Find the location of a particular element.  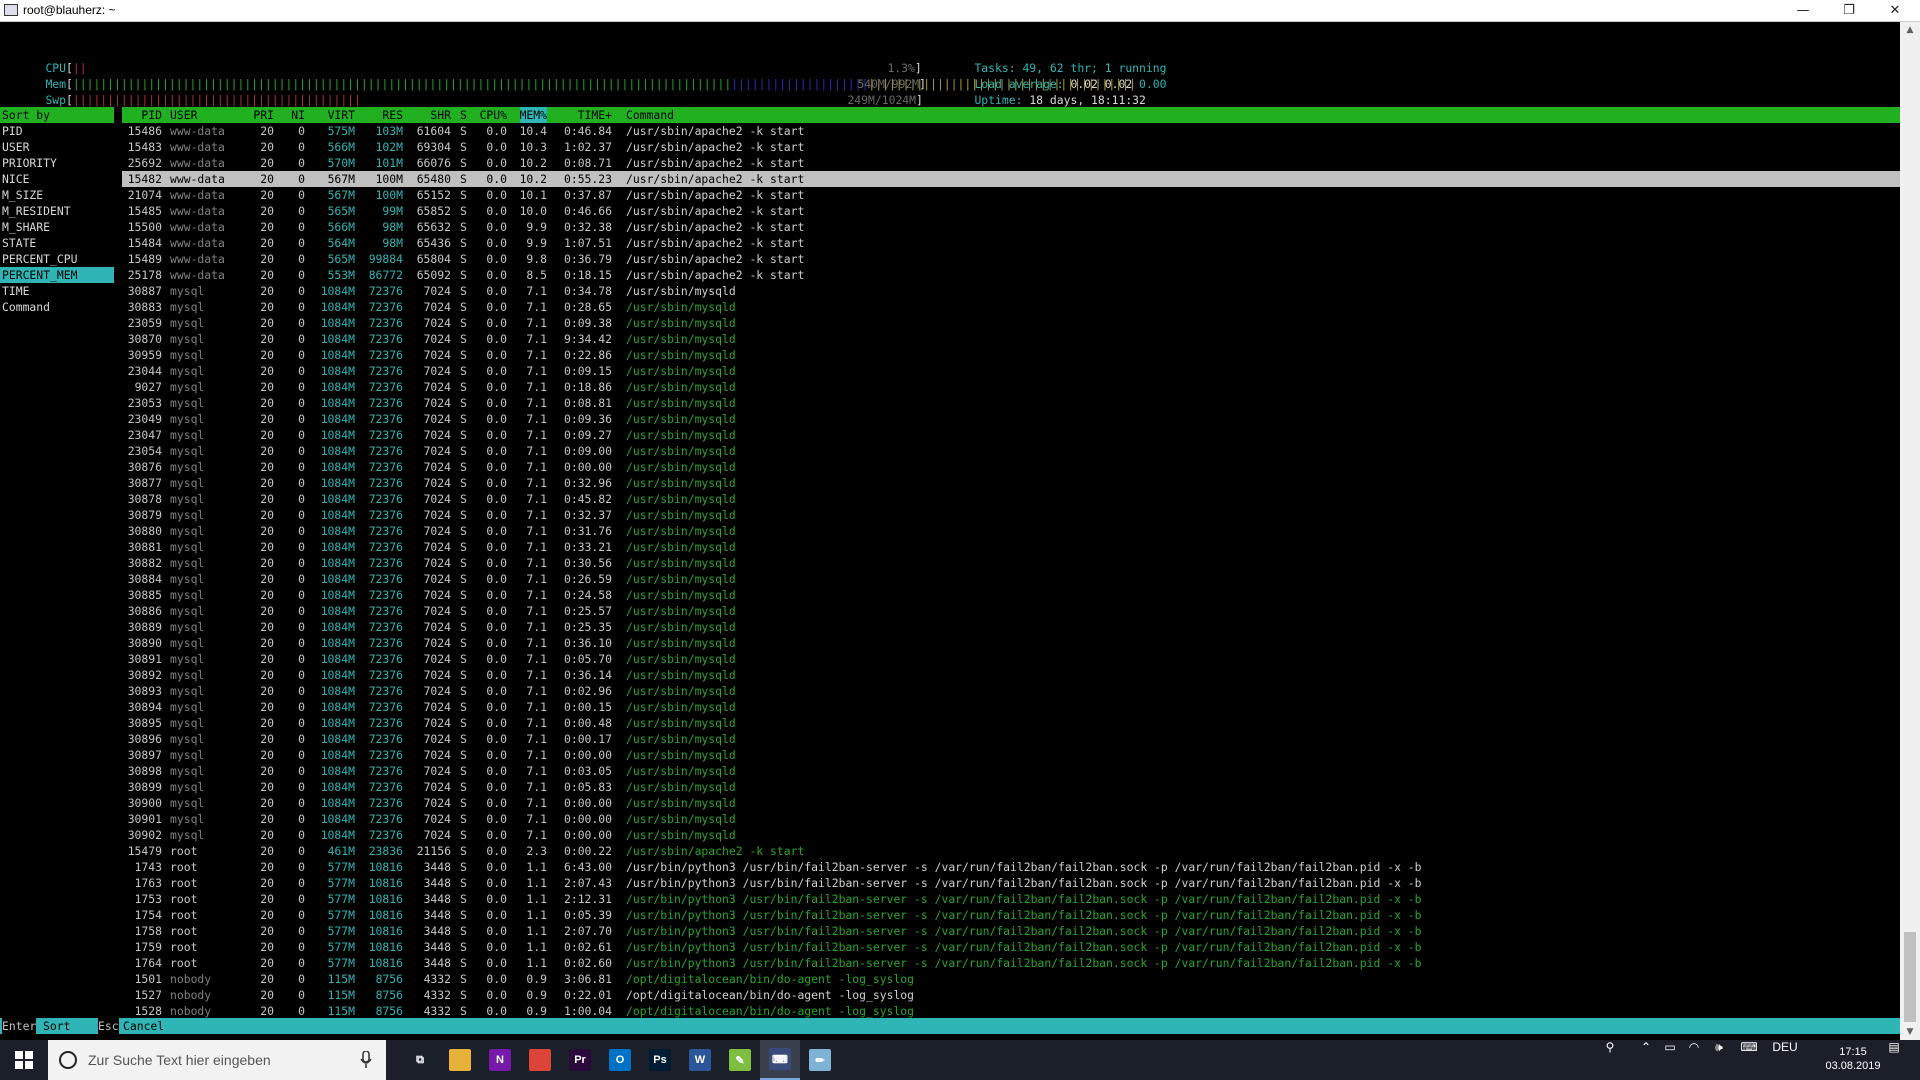

taskbar-app-file-explorer is located at coordinates (460, 1060).